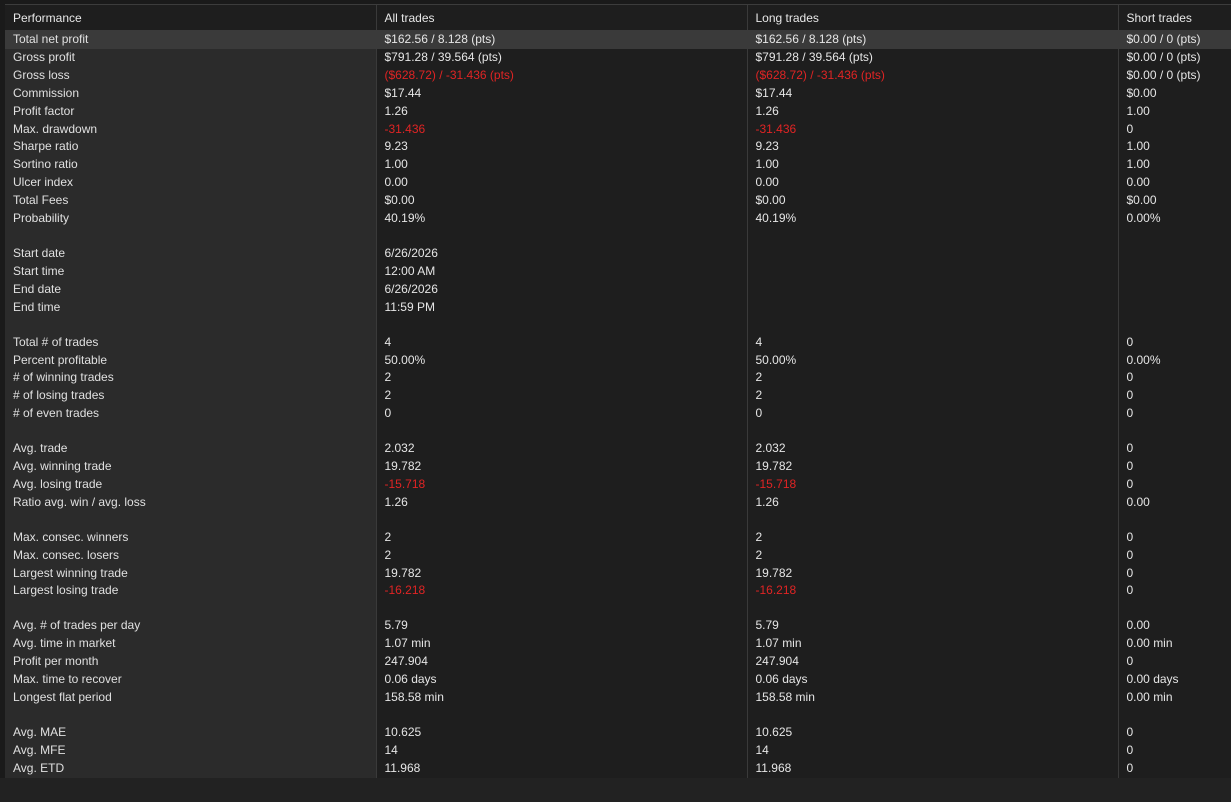 This screenshot has height=802, width=1231. I want to click on metric-label: Total # of trades, so click(191, 342).